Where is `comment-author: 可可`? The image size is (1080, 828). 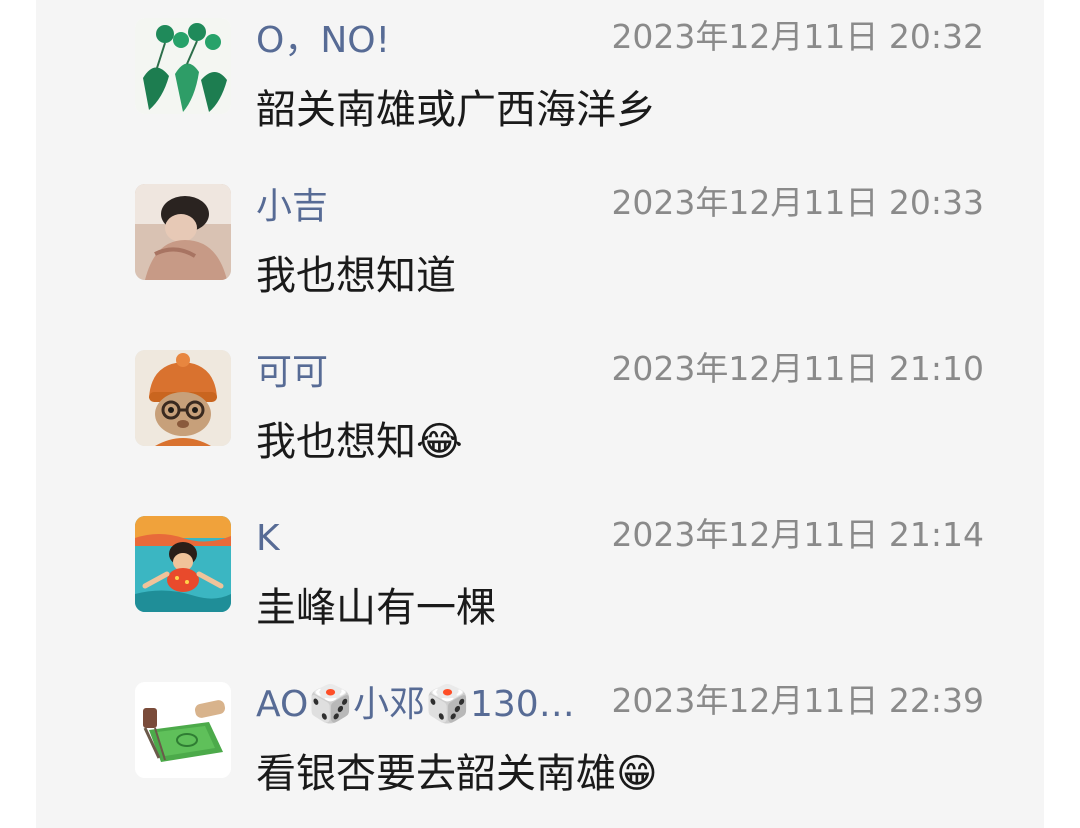
comment-author: 可可 is located at coordinates (292, 373).